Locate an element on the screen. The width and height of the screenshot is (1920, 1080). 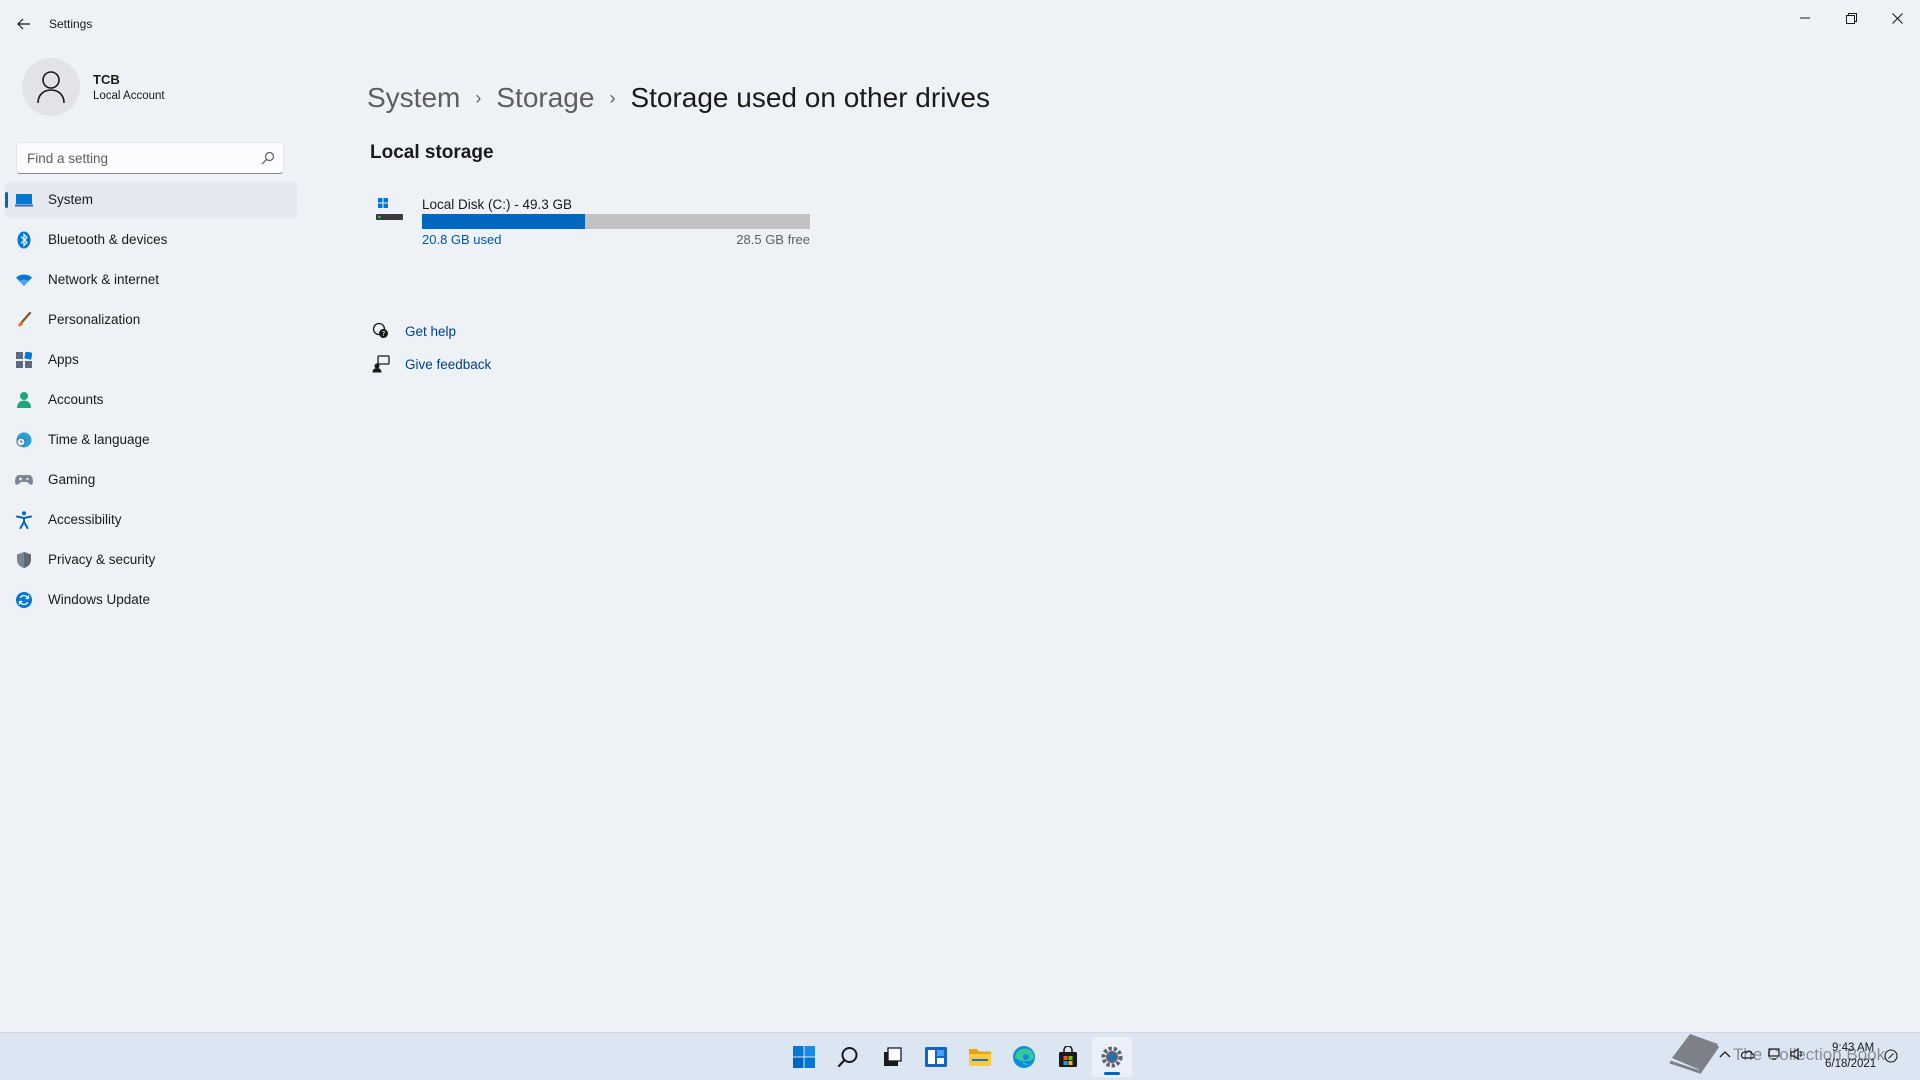
sidebar-item-time-language: Time & language is located at coordinates (151, 440).